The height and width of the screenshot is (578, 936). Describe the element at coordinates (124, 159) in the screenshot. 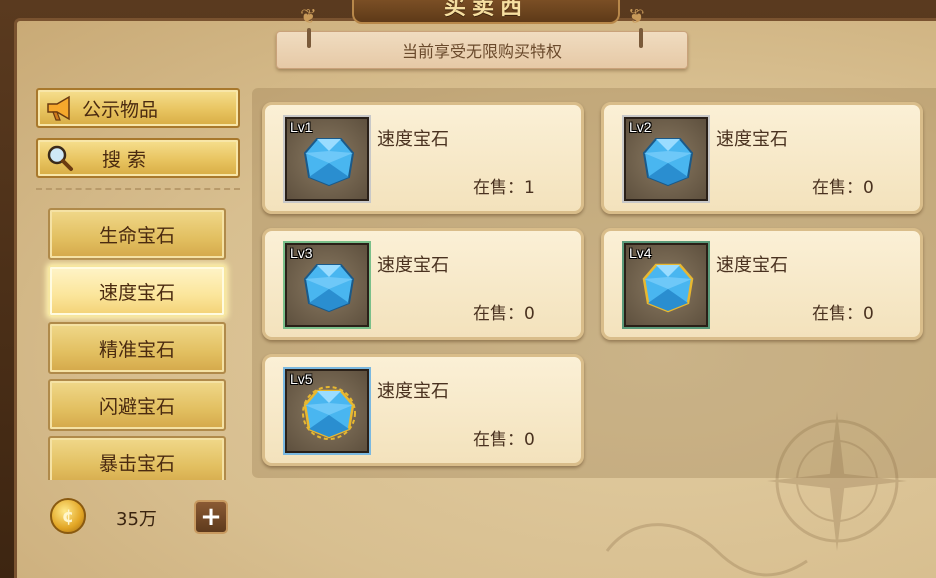

I see `search-label: 搜 索` at that location.